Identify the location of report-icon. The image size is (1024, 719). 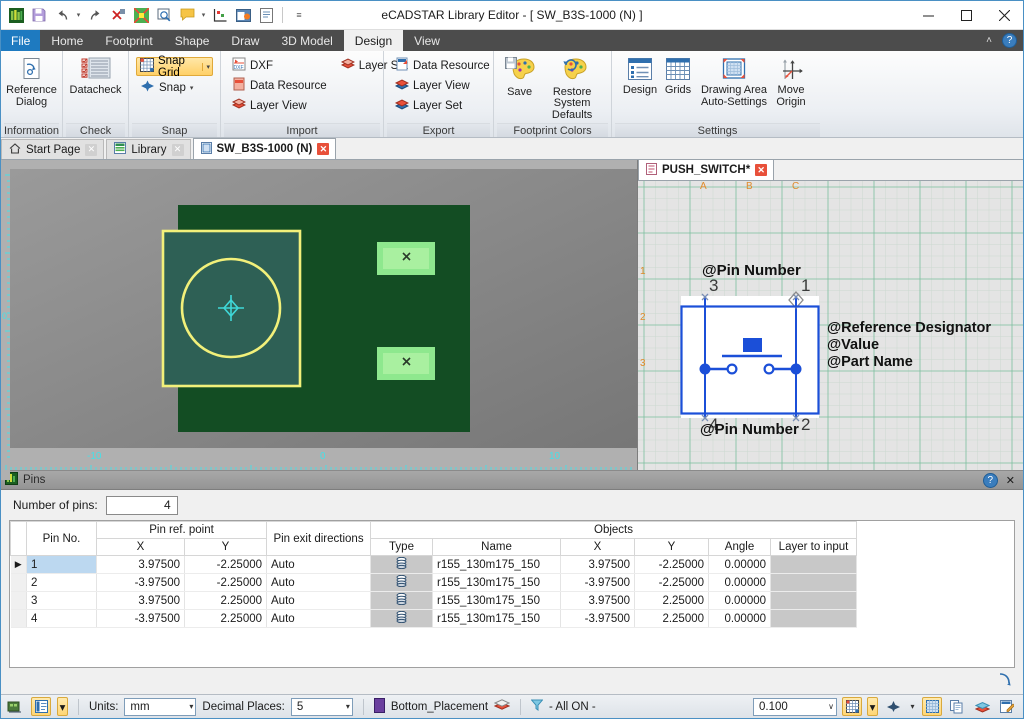
(266, 15).